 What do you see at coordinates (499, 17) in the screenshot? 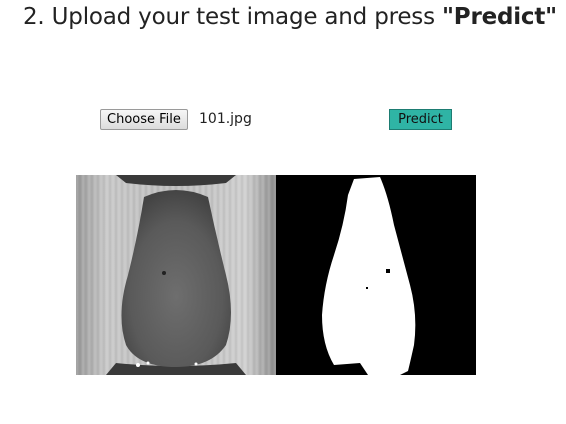
I see `step-heading-emphasis: "Predict"` at bounding box center [499, 17].